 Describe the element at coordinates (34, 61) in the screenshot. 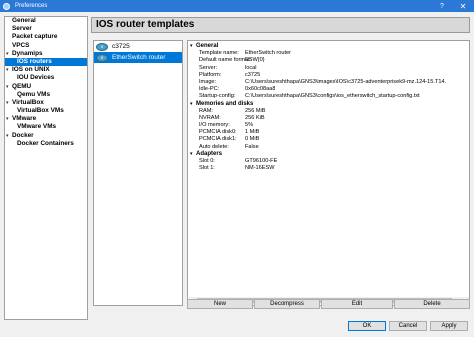

I see `nav-item-label: IOS routers` at that location.